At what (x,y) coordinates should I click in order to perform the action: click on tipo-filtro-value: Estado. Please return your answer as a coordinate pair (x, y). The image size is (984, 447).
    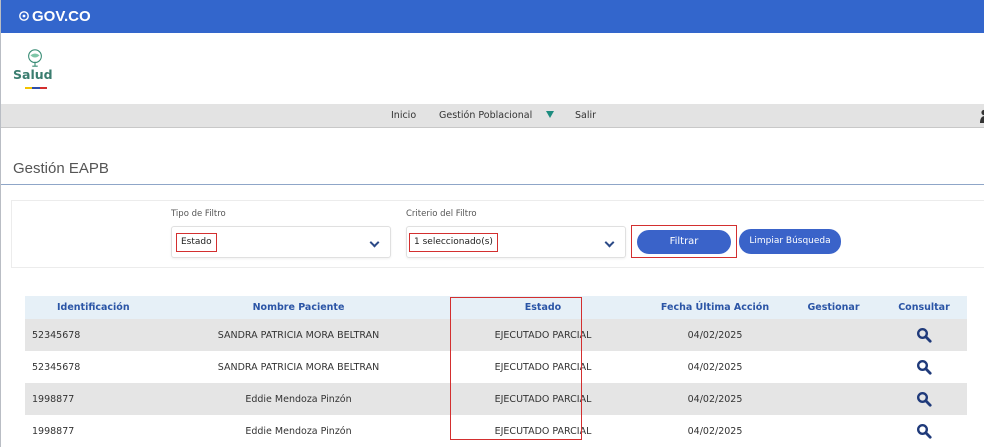
    Looking at the image, I should click on (196, 242).